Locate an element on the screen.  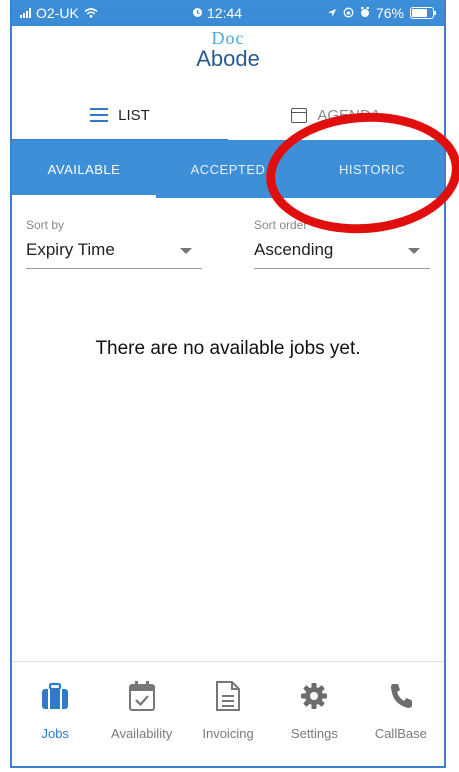
app-logo: Doc Abode is located at coordinates (228, 52).